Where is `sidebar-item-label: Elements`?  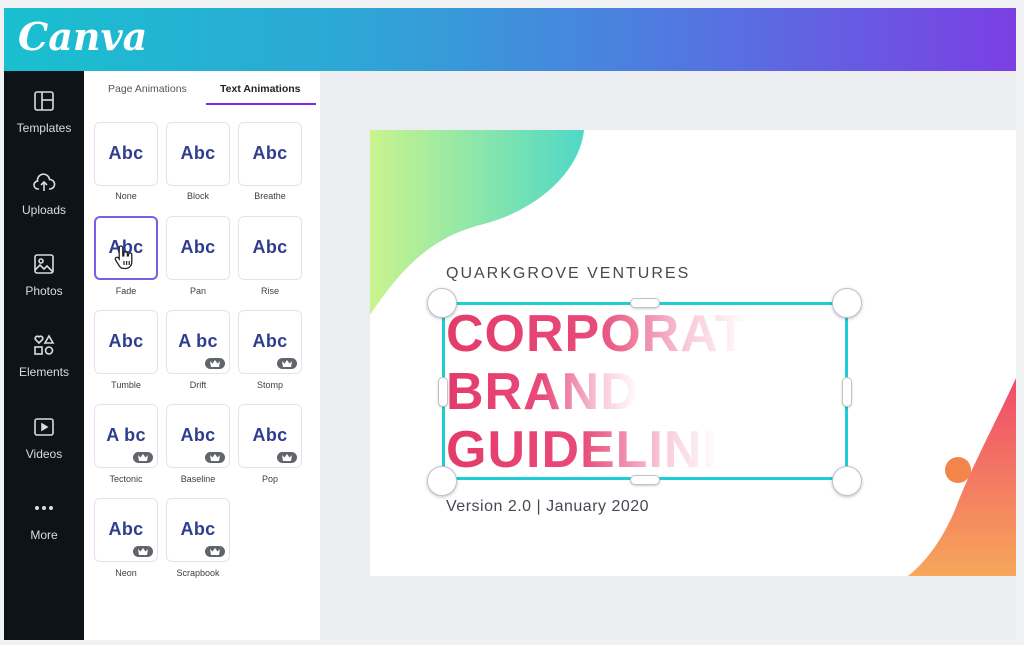
sidebar-item-label: Elements is located at coordinates (44, 372).